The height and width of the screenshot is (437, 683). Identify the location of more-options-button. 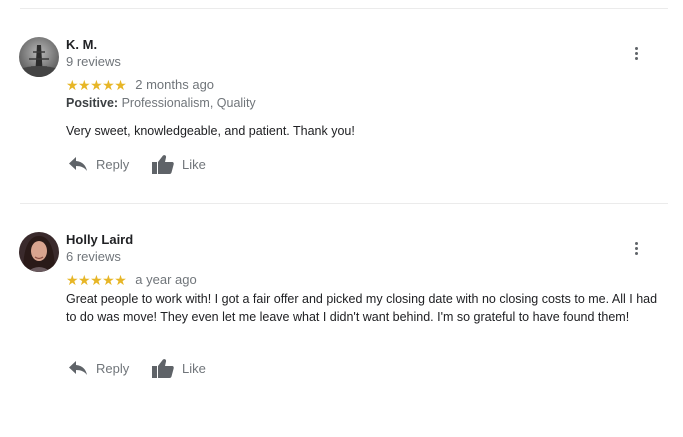
(636, 248).